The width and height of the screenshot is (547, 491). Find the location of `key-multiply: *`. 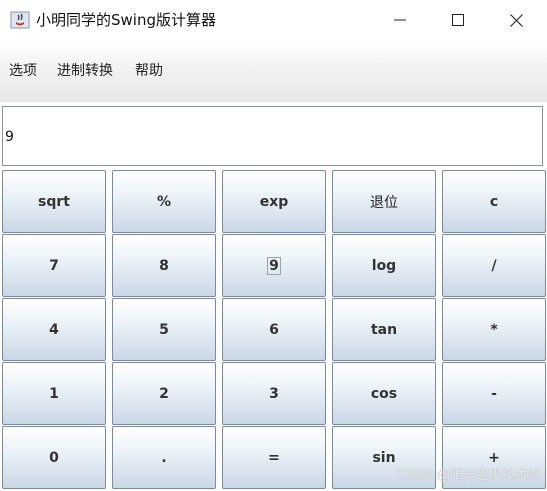

key-multiply: * is located at coordinates (494, 329).